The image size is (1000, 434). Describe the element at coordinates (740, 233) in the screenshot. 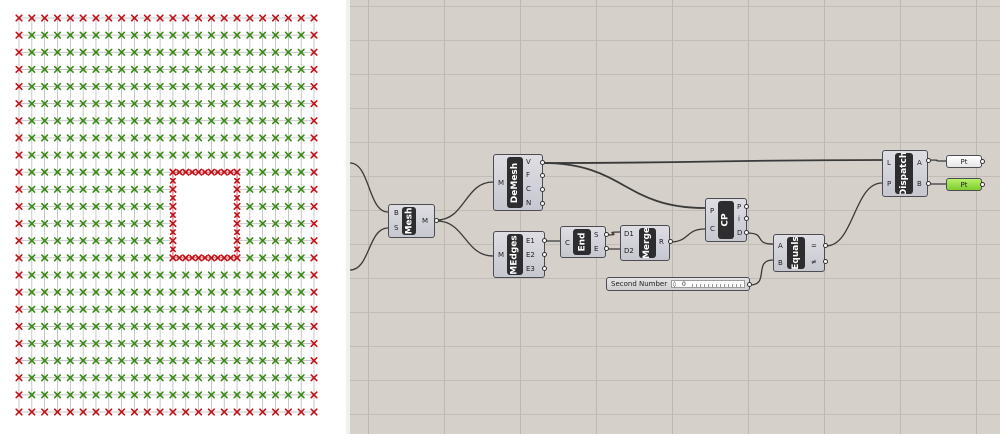

I see `cp-output-d: D` at that location.